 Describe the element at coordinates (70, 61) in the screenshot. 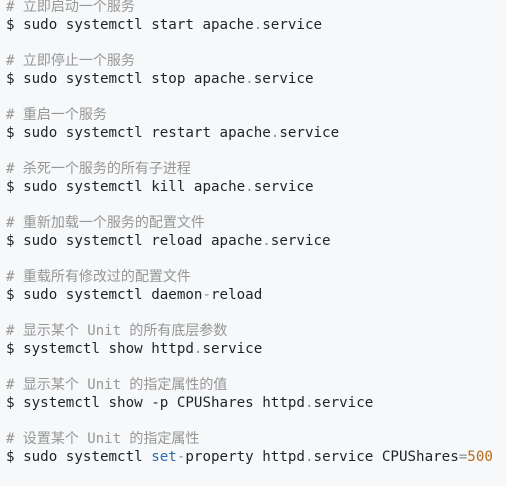

I see `comment-line: # 立即停止一个服务` at that location.